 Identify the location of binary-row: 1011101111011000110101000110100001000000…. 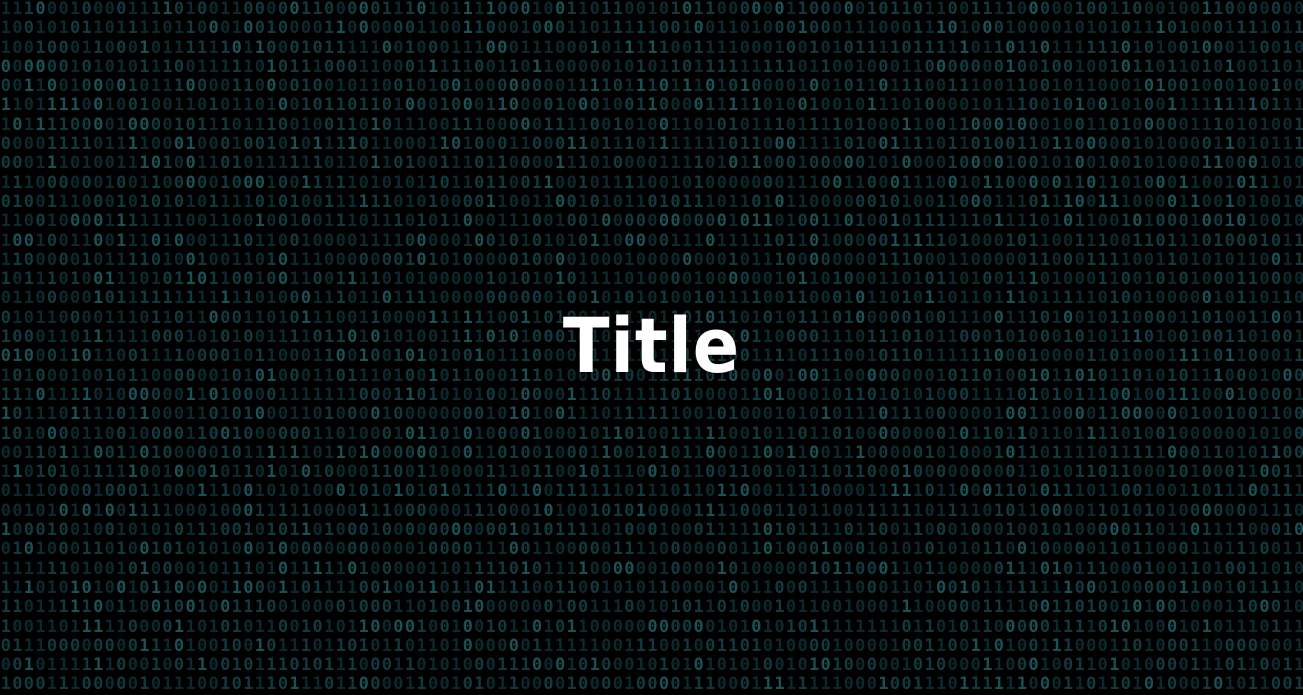
(651, 415).